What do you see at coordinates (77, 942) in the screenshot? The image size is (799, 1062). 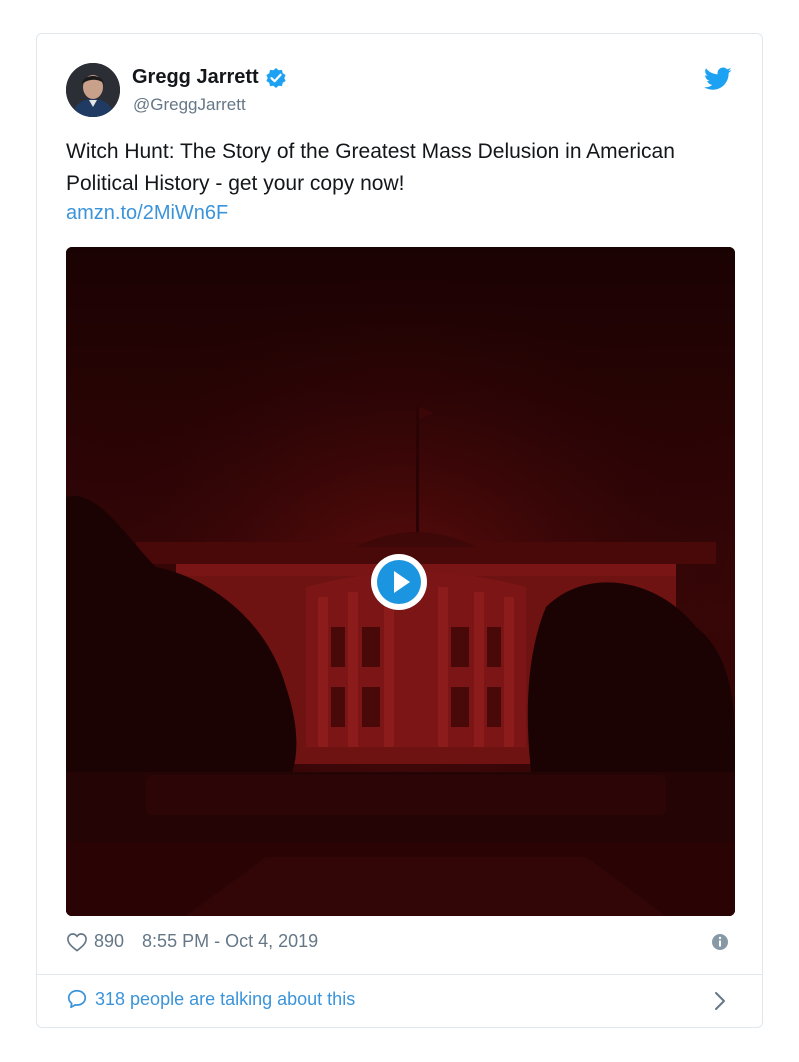 I see `heart-icon` at bounding box center [77, 942].